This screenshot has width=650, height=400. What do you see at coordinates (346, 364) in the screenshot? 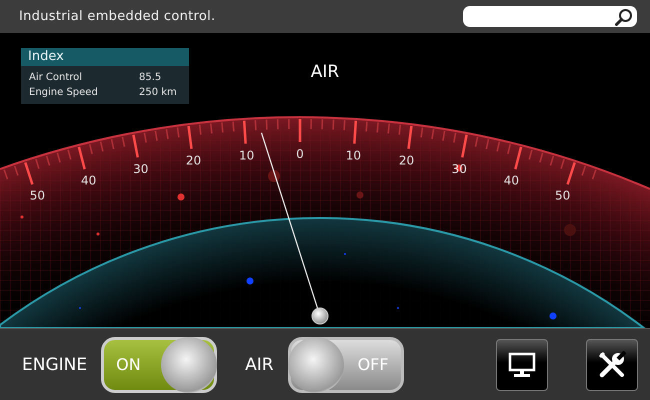
I see `toggle-switch: OFF` at bounding box center [346, 364].